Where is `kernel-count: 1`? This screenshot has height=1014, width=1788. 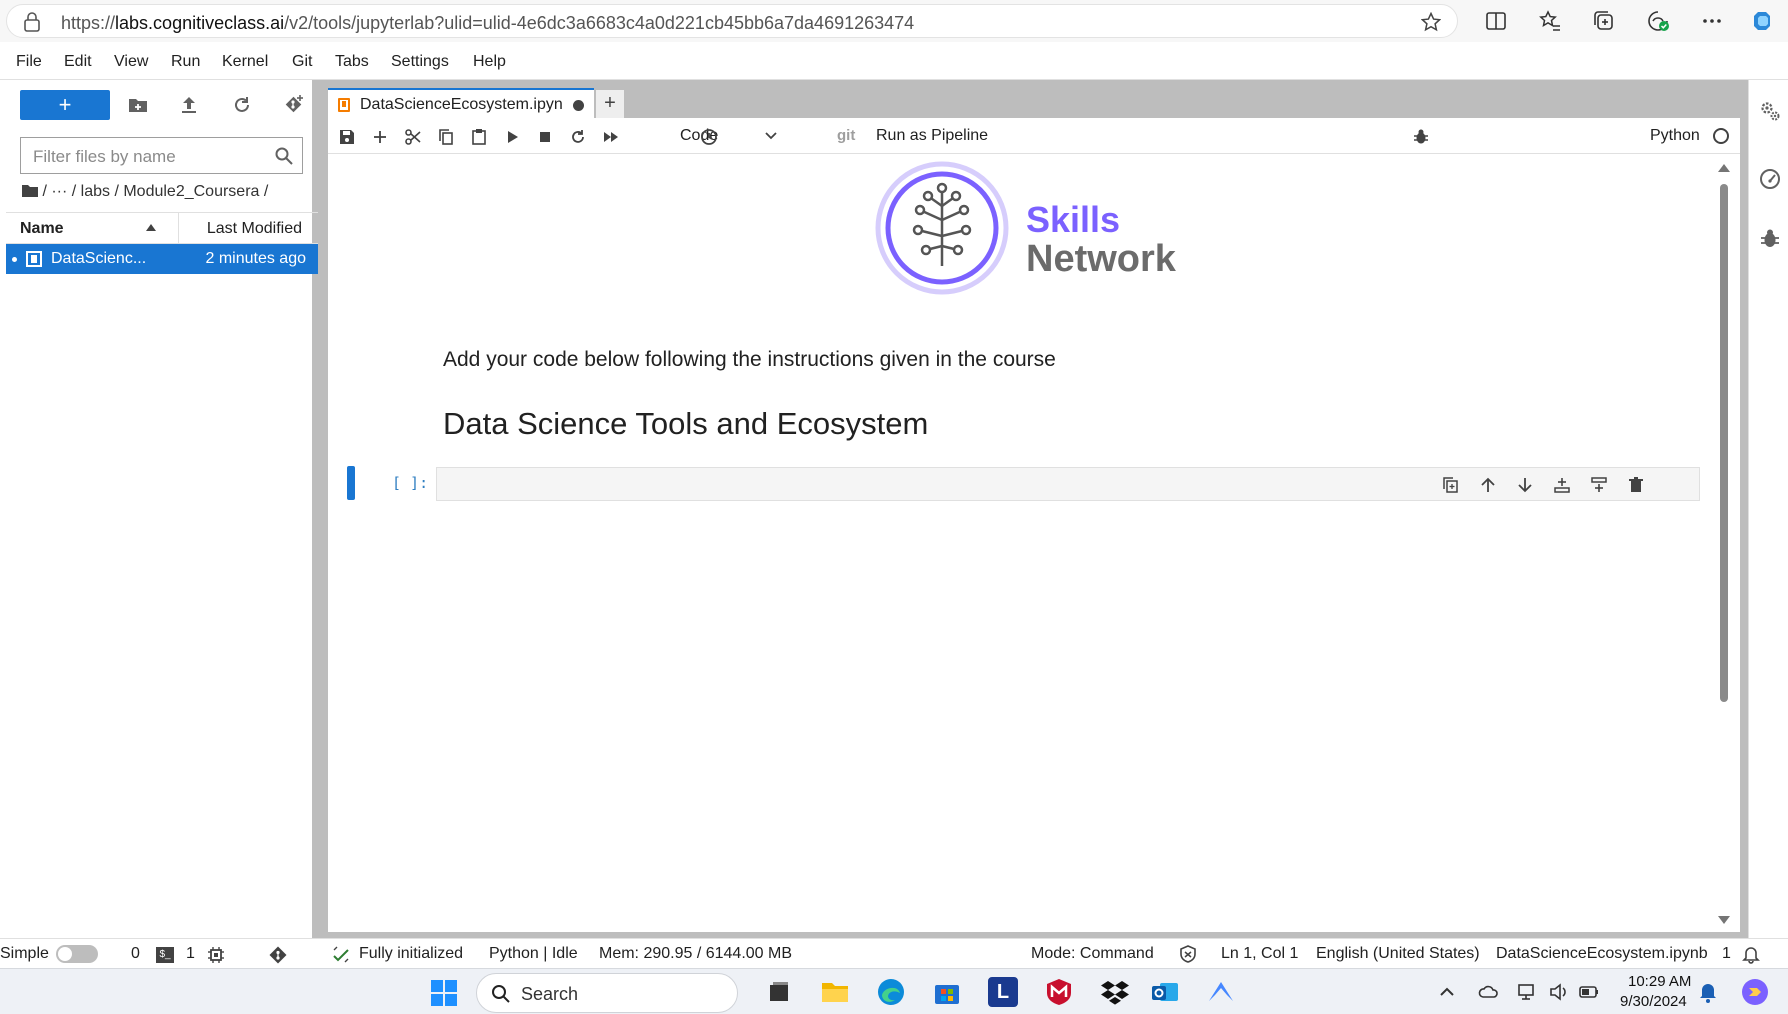
kernel-count: 1 is located at coordinates (190, 954).